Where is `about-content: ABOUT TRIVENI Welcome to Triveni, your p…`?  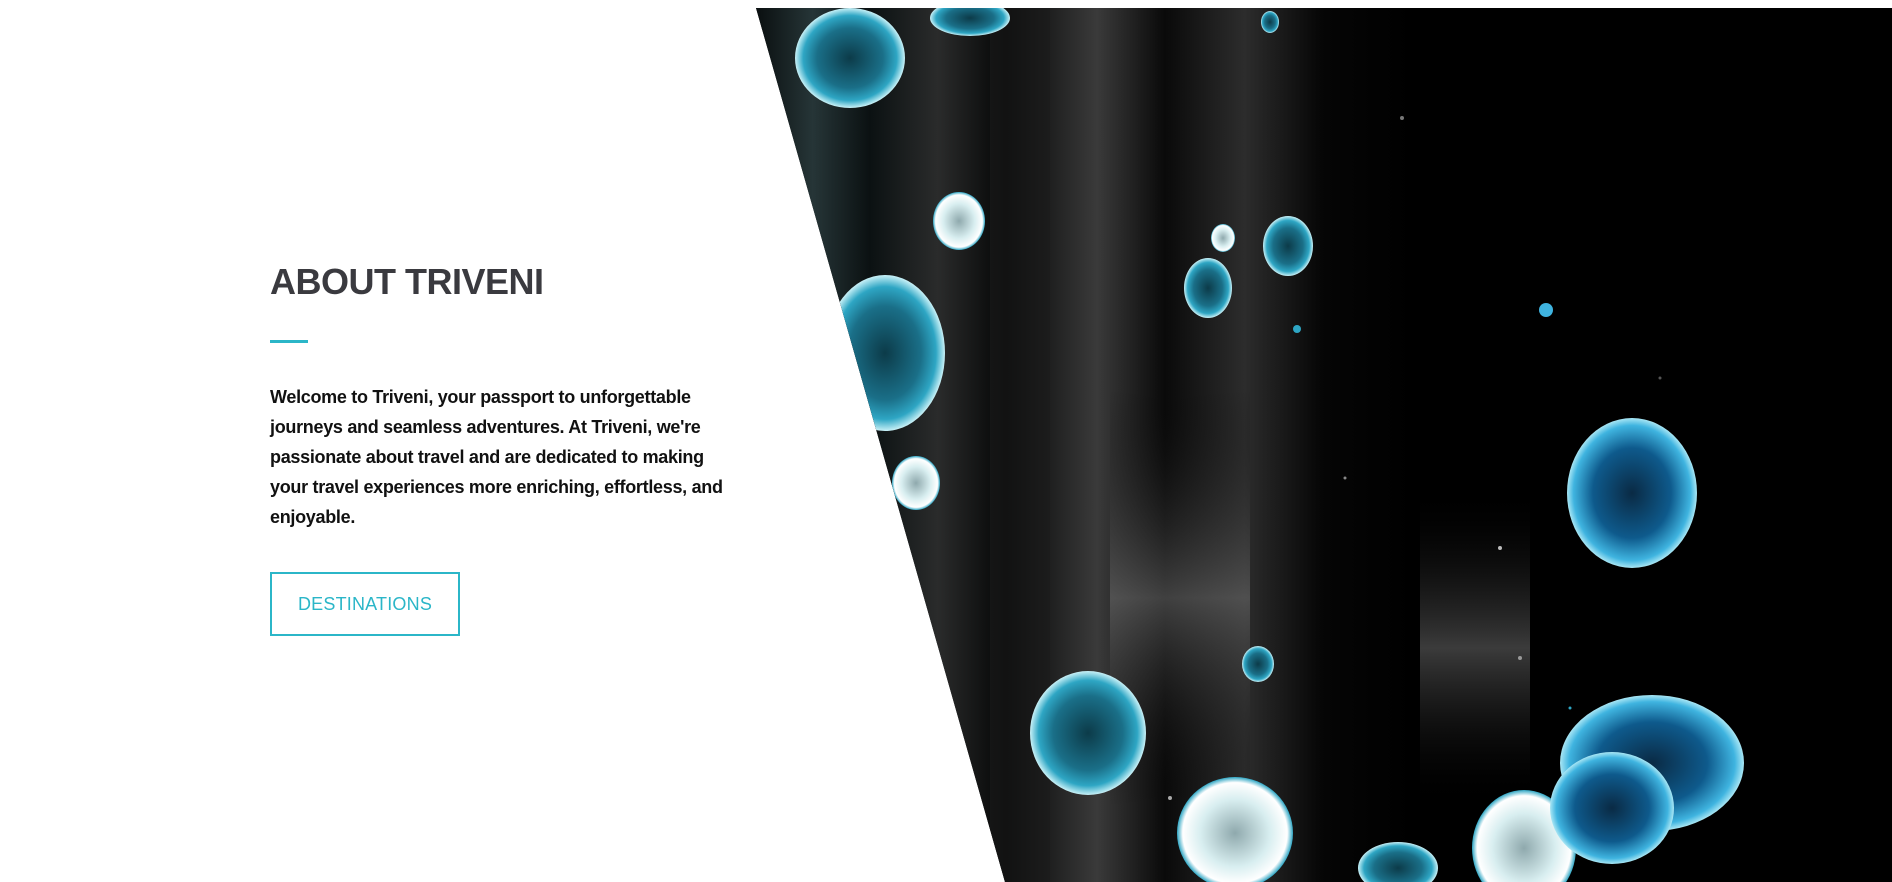 about-content: ABOUT TRIVENI Welcome to Triveni, your p… is located at coordinates (510, 445).